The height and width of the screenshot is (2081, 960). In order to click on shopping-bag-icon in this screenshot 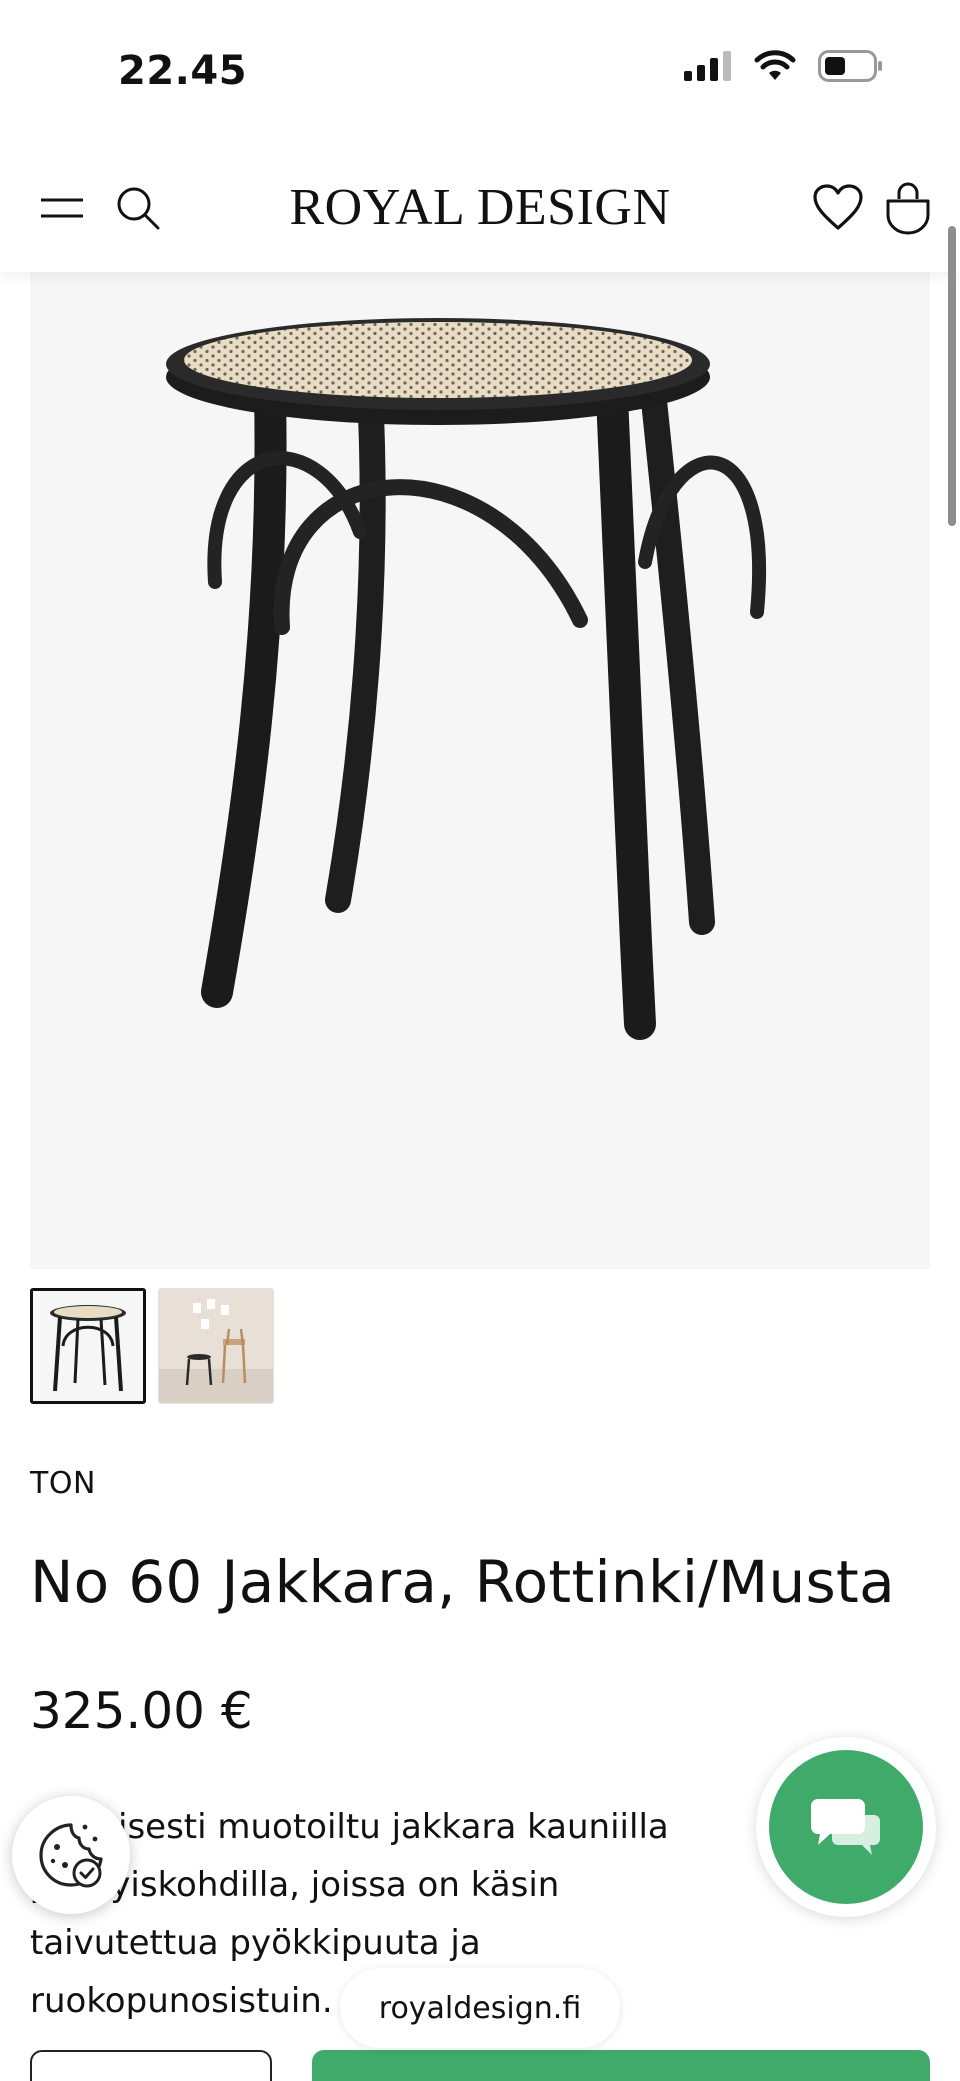, I will do `click(908, 208)`.